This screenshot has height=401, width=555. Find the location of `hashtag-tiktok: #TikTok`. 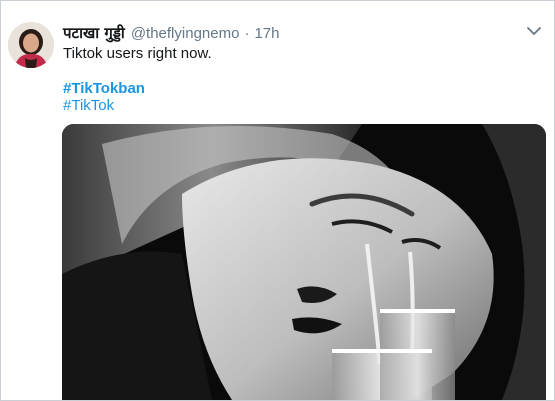

hashtag-tiktok: #TikTok is located at coordinates (88, 105).